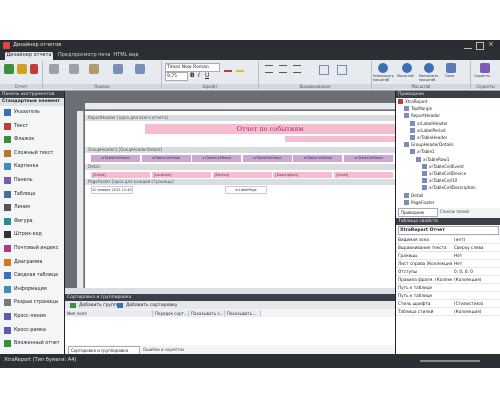  I want to click on zoom-in-icon, so click(429, 68).